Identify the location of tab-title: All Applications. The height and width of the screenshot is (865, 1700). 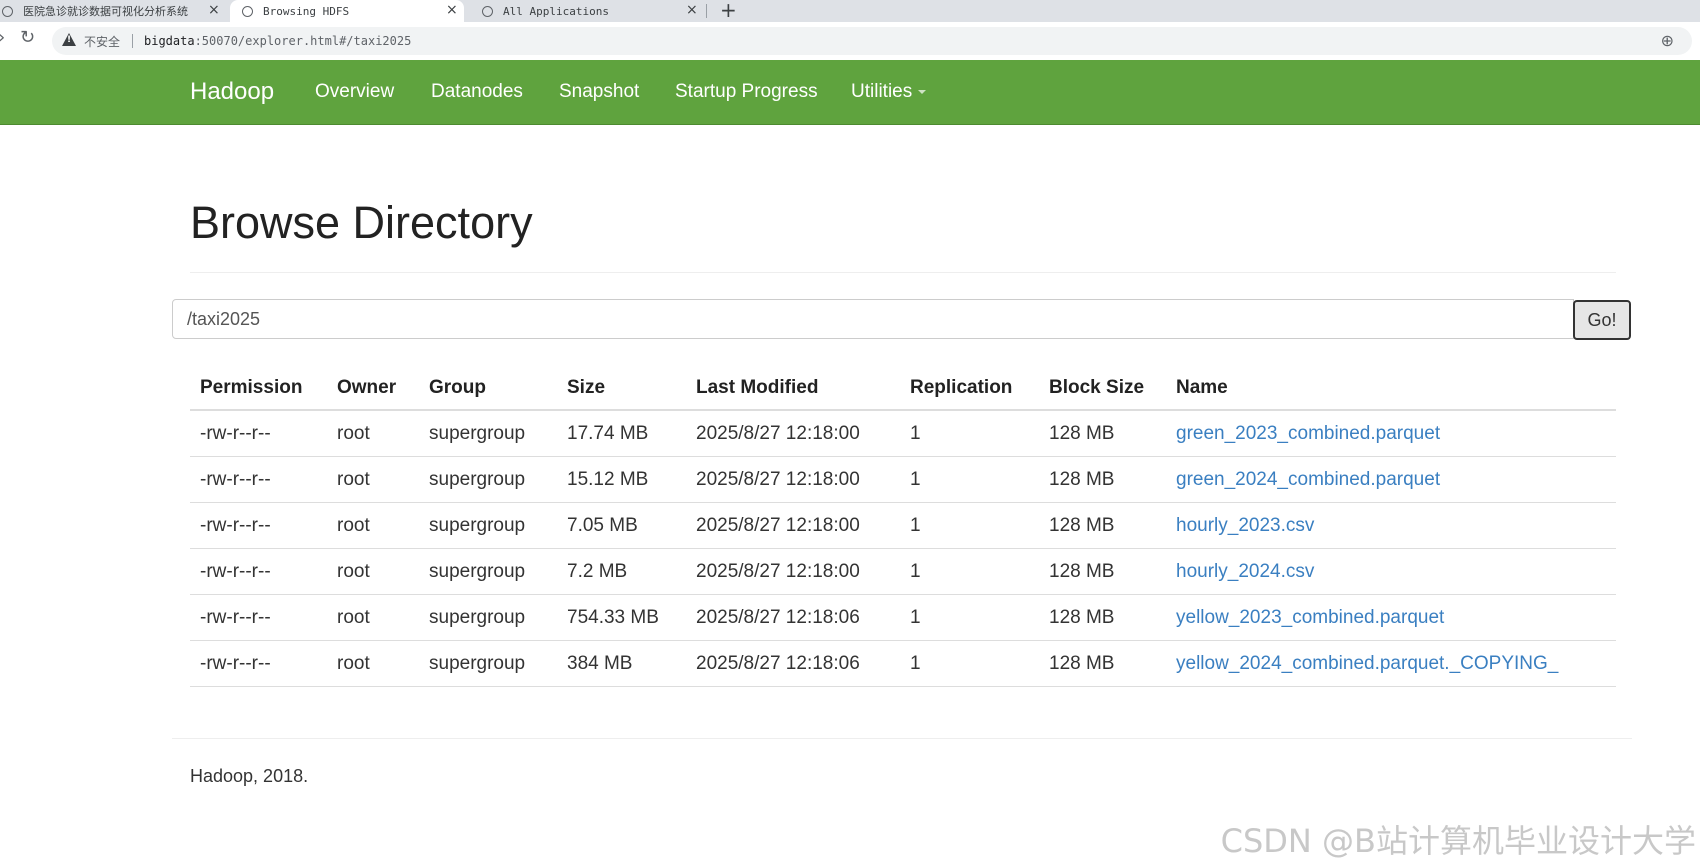
(556, 11).